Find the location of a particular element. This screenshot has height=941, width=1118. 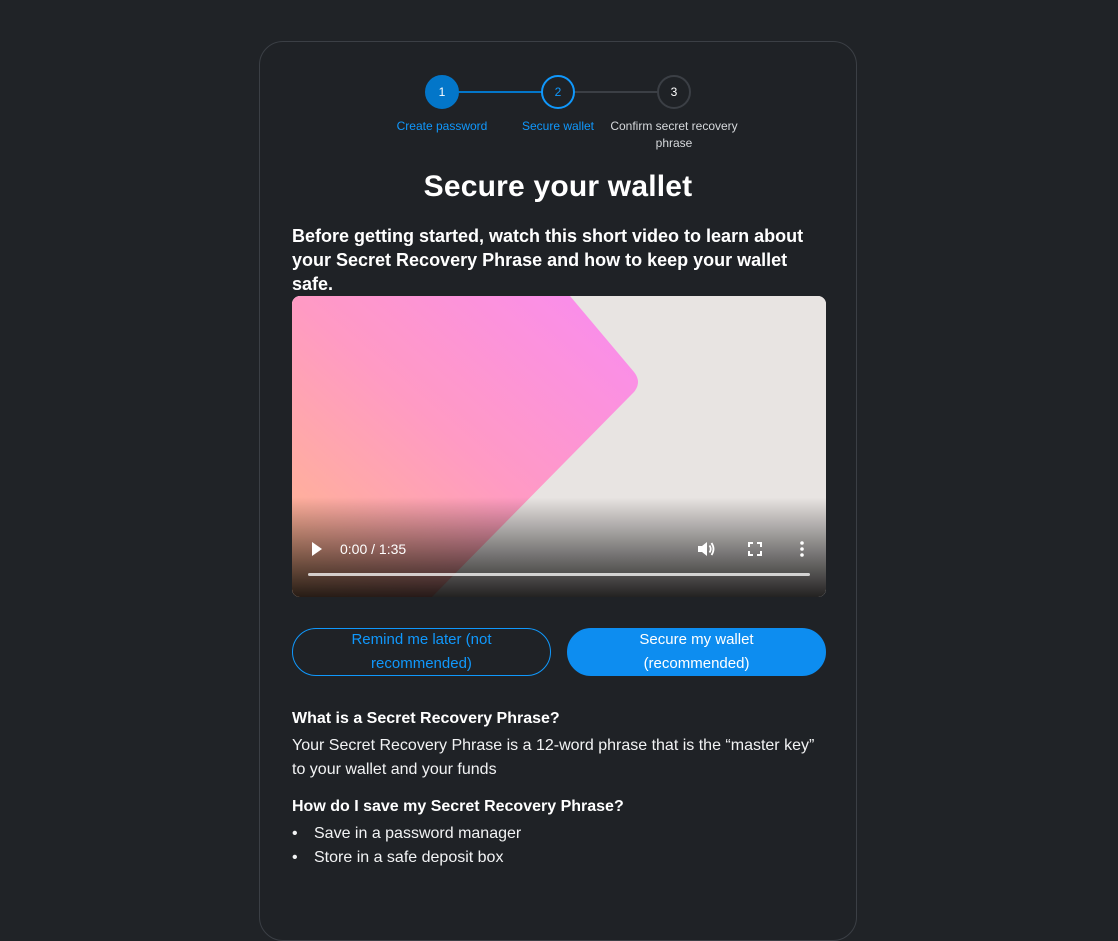

secure-my-wallet-button: Secure my wallet (recommended) is located at coordinates (696, 652).